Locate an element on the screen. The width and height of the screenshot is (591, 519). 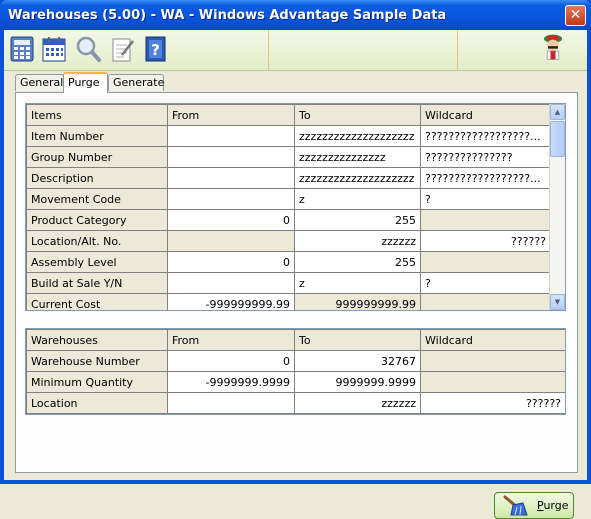
table-row: Product Category 0 255 is located at coordinates (288, 220).